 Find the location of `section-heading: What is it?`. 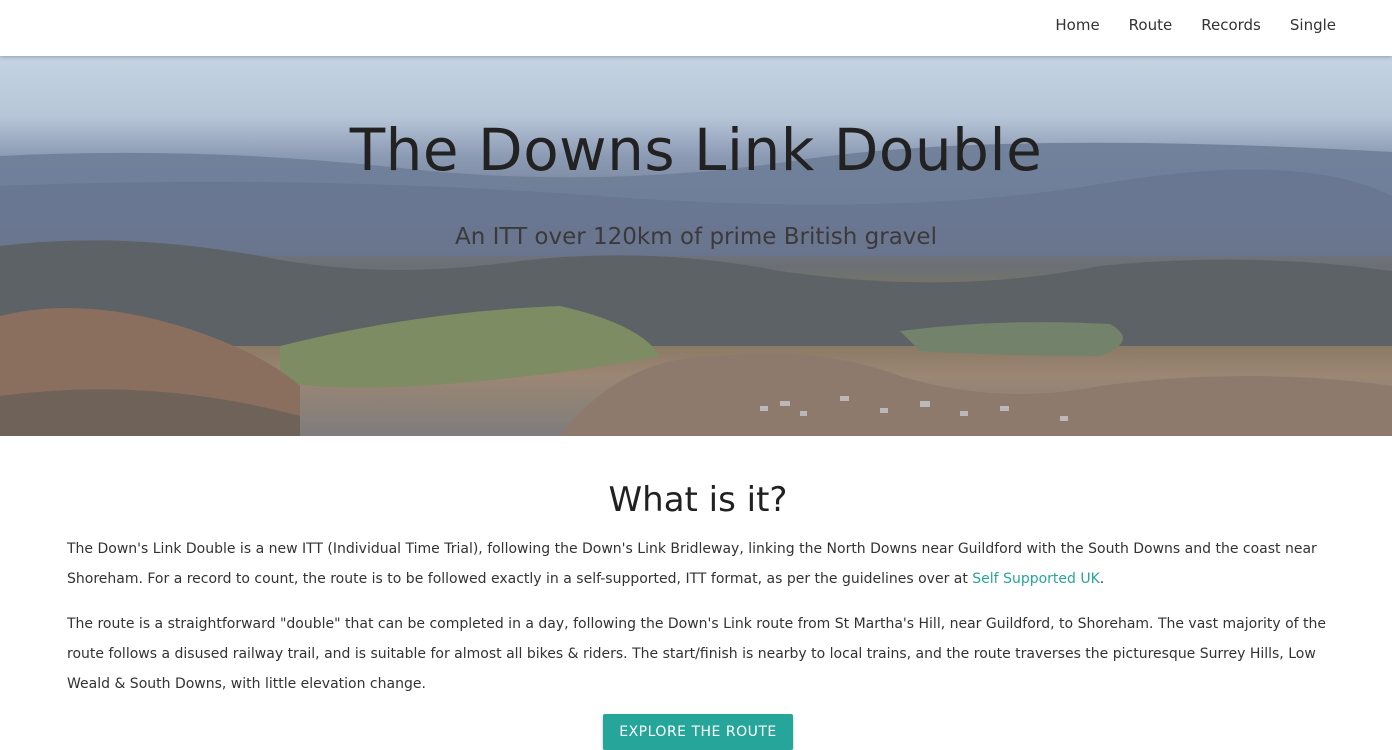

section-heading: What is it? is located at coordinates (698, 500).